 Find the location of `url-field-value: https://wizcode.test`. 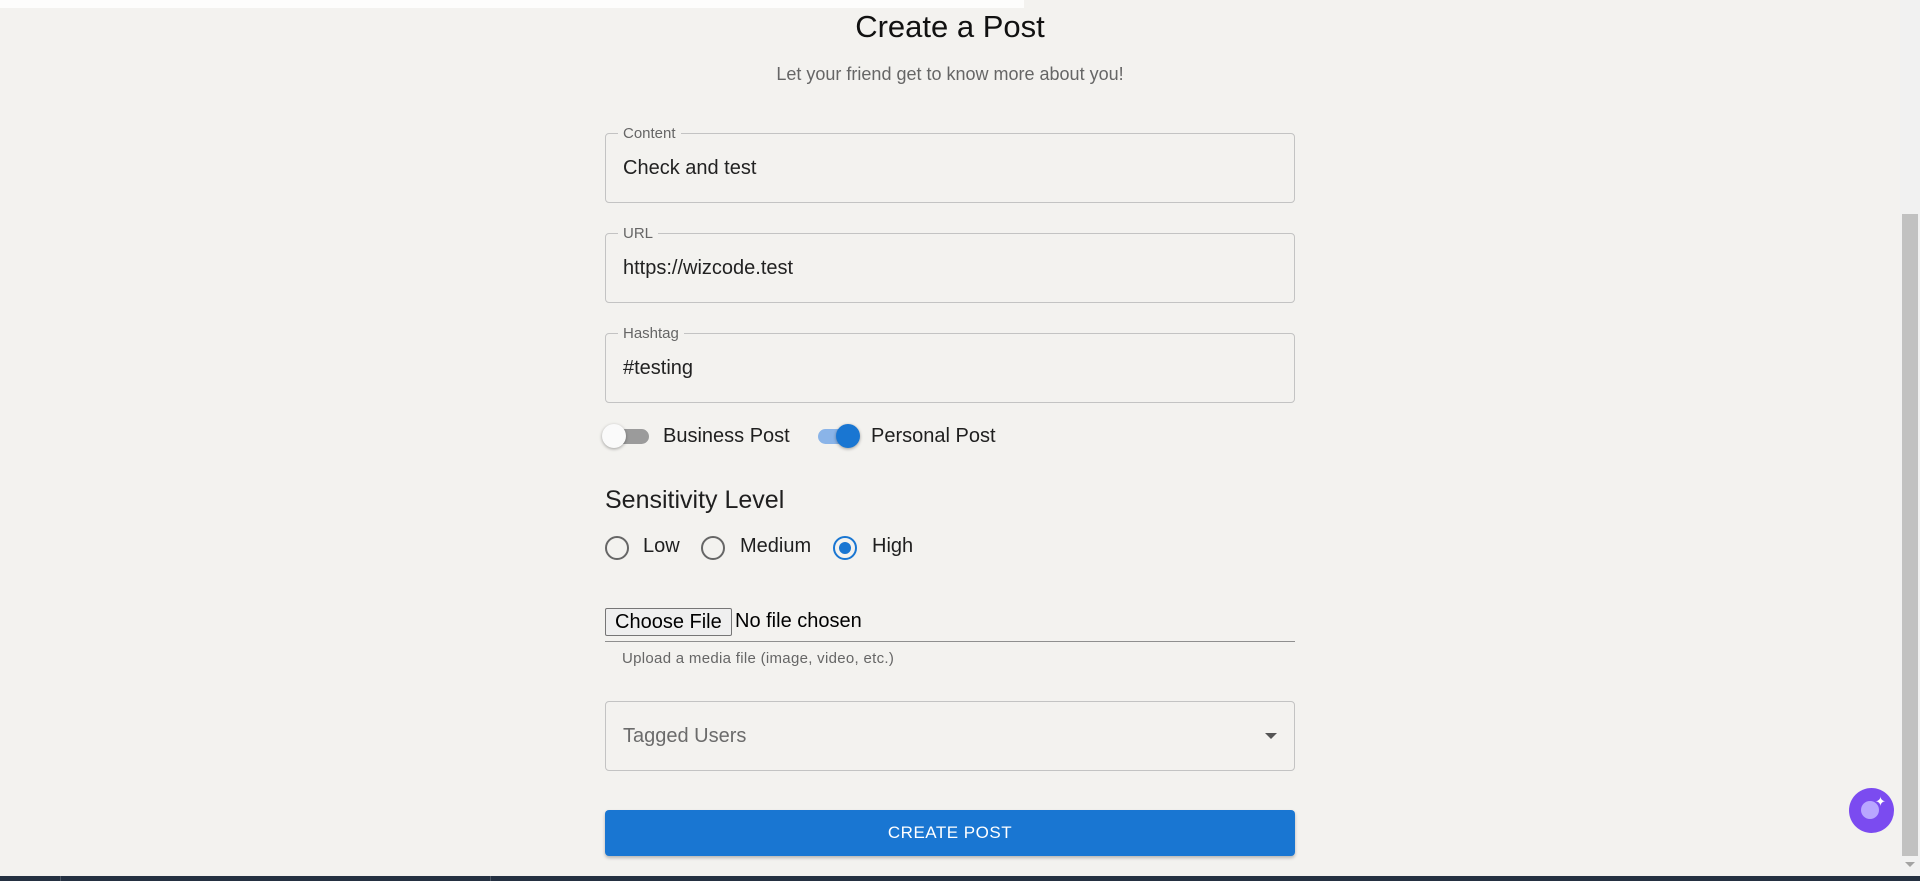

url-field-value: https://wizcode.test is located at coordinates (708, 268).